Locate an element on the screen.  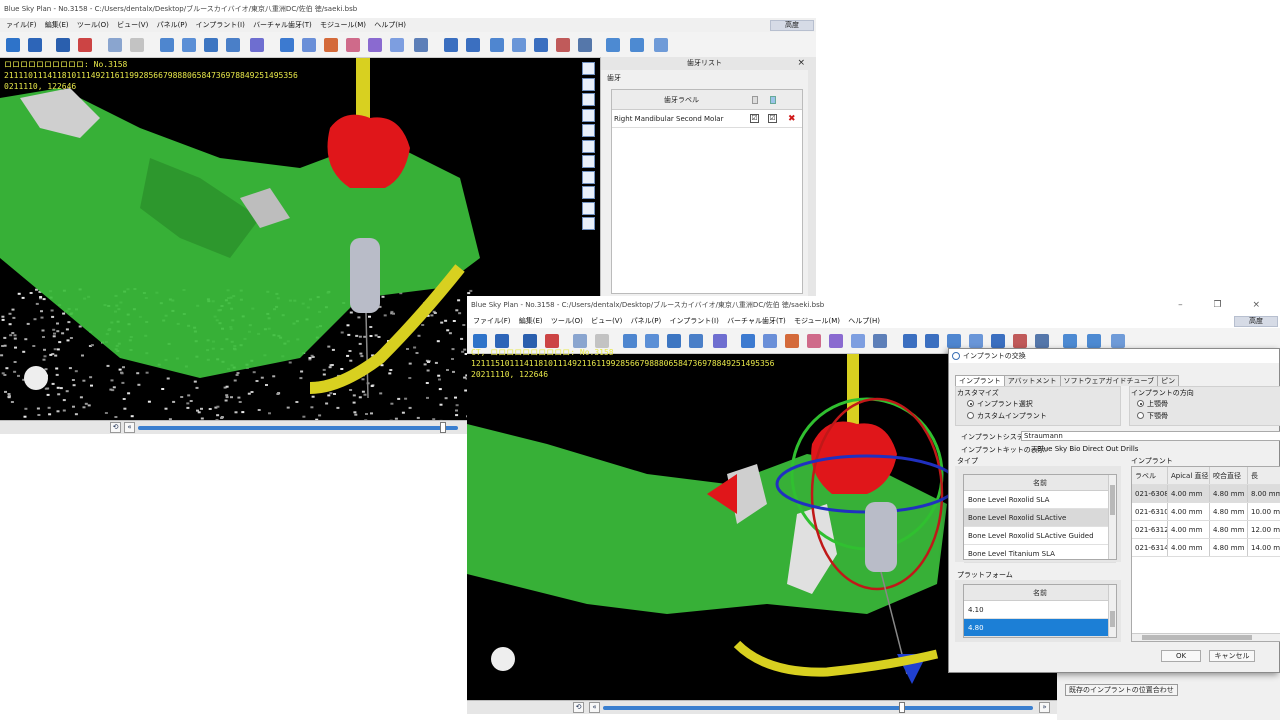
face-icon is located at coordinates (588, 130).